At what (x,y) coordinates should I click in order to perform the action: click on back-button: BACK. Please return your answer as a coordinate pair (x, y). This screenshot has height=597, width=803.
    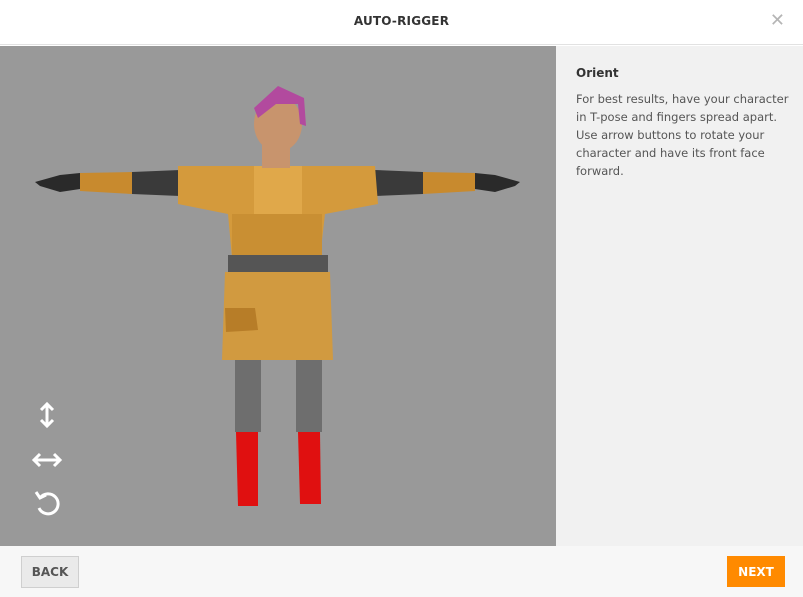
    Looking at the image, I should click on (50, 572).